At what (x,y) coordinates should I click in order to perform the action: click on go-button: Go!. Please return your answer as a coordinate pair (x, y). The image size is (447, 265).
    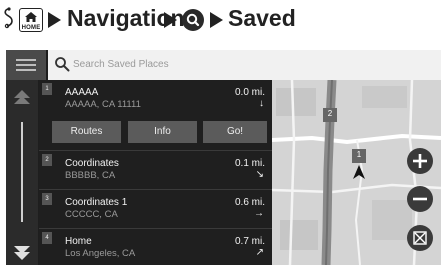
    Looking at the image, I should click on (235, 132).